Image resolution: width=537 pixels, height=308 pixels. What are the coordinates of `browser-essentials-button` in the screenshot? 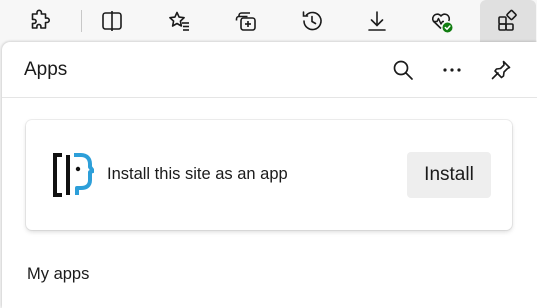 It's located at (441, 21).